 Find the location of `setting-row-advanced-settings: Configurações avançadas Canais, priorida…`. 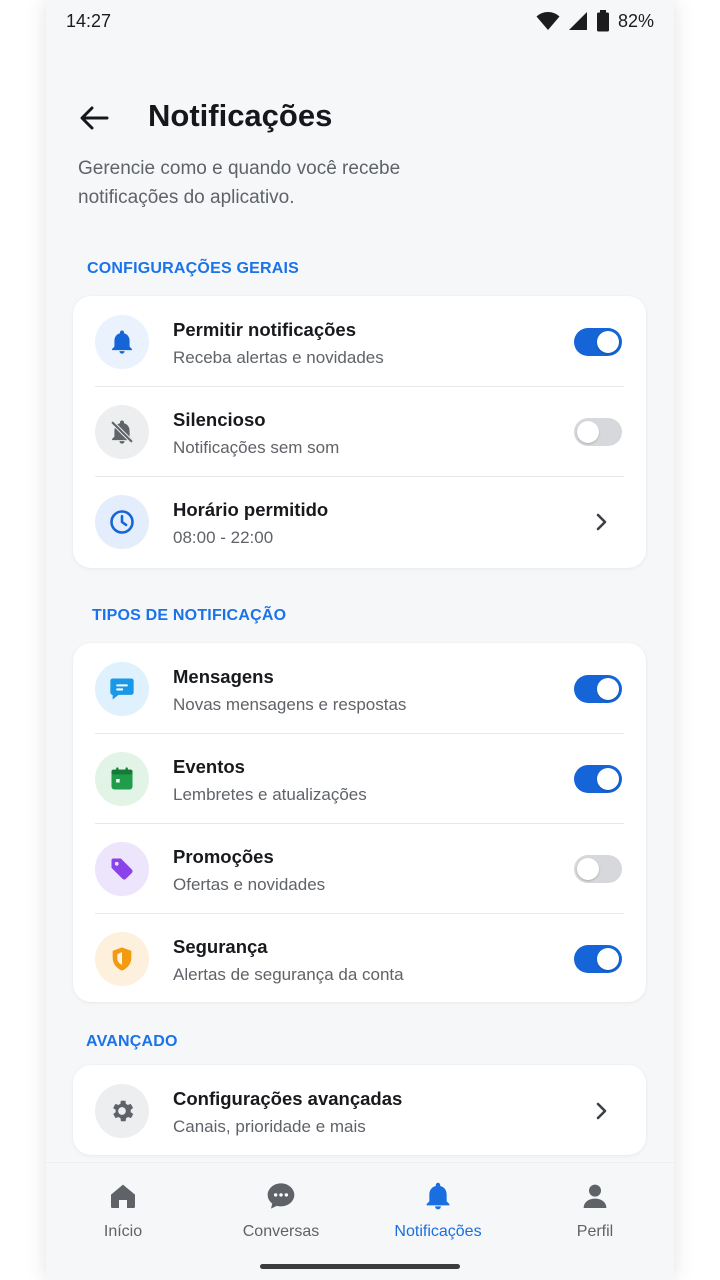

setting-row-advanced-settings: Configurações avançadas Canais, priorida… is located at coordinates (359, 1110).